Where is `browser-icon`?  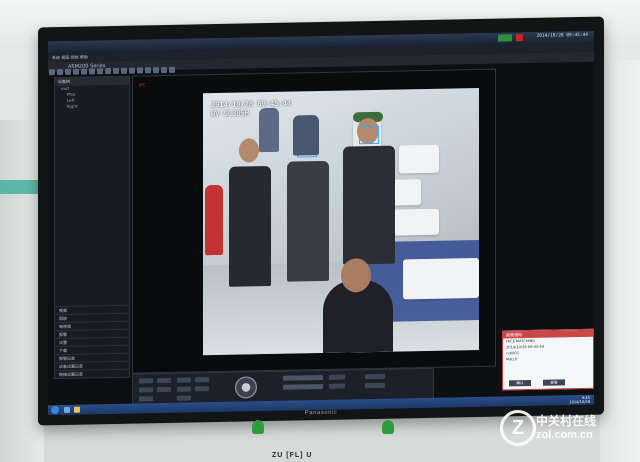
browser-icon is located at coordinates (67, 409).